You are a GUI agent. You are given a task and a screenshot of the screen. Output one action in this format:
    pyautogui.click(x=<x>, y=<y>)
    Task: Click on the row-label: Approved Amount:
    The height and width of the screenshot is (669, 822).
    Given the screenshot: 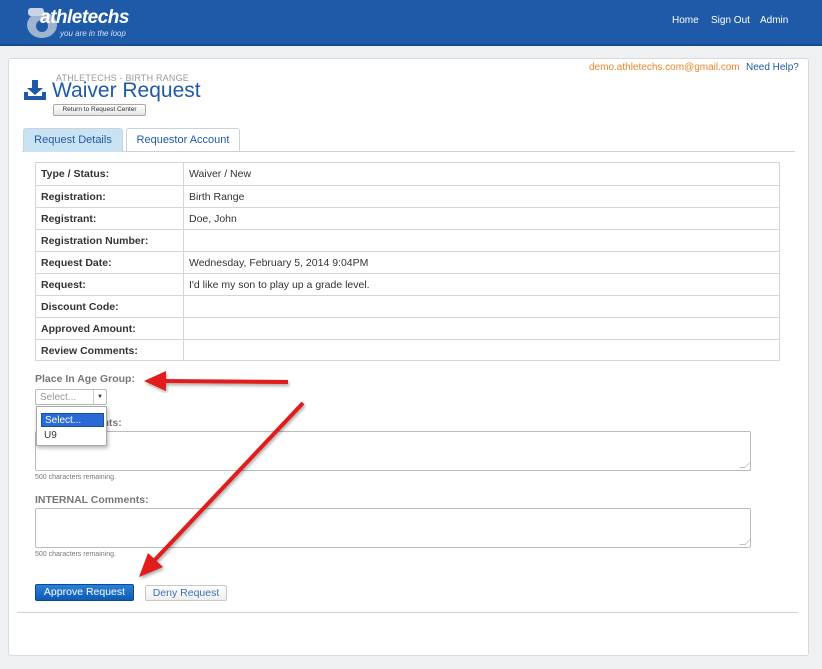 What is the action you would take?
    pyautogui.click(x=88, y=329)
    